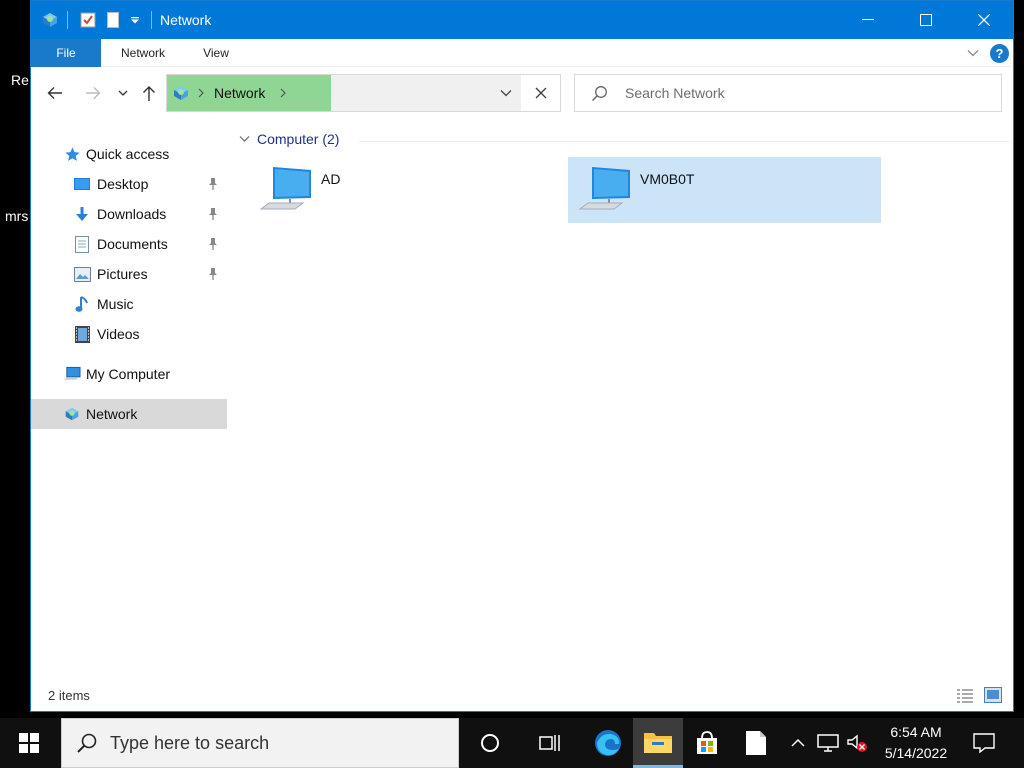 The width and height of the screenshot is (1024, 768). What do you see at coordinates (20, 80) in the screenshot?
I see `desktop-icon-label: Re` at bounding box center [20, 80].